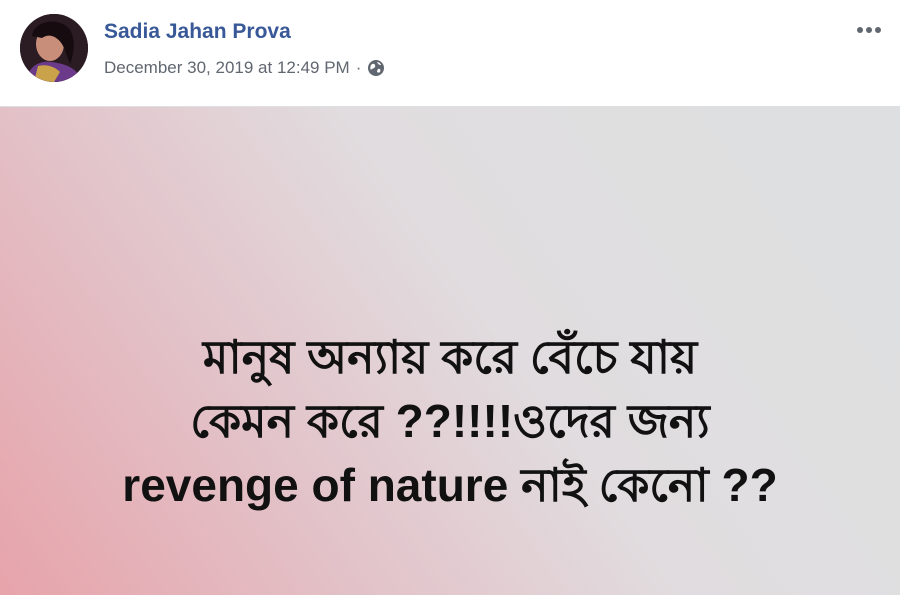 The height and width of the screenshot is (595, 900). Describe the element at coordinates (450, 485) in the screenshot. I see `post-text-line: revenge of nature নাই কেনো ??` at that location.